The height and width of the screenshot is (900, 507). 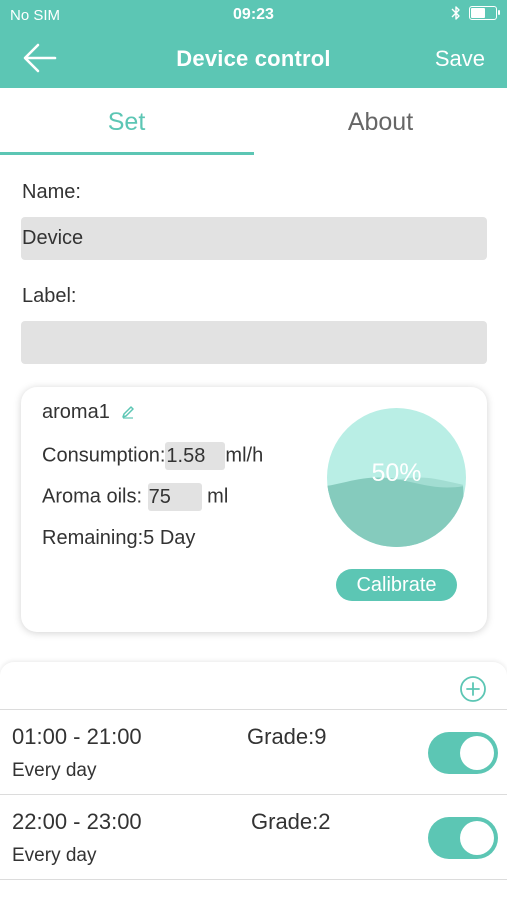 What do you see at coordinates (396, 585) in the screenshot?
I see `calibrate-button: Calibrate` at bounding box center [396, 585].